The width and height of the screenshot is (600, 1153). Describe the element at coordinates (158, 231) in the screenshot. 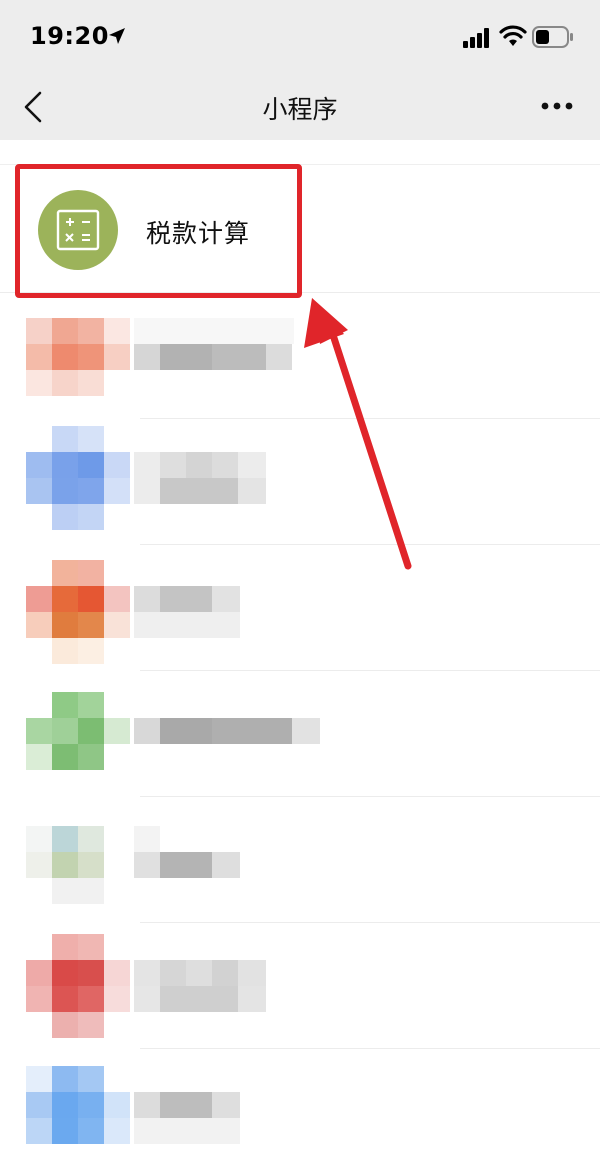

I see `highlight-annotation-box` at that location.